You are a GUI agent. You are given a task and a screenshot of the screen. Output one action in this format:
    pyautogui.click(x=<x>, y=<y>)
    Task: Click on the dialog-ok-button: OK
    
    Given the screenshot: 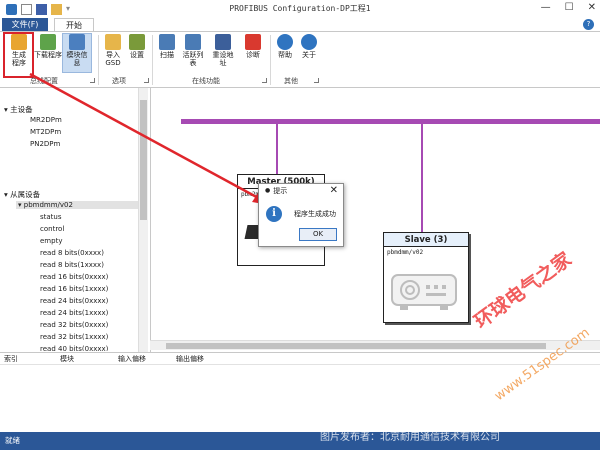 What is the action you would take?
    pyautogui.click(x=318, y=234)
    